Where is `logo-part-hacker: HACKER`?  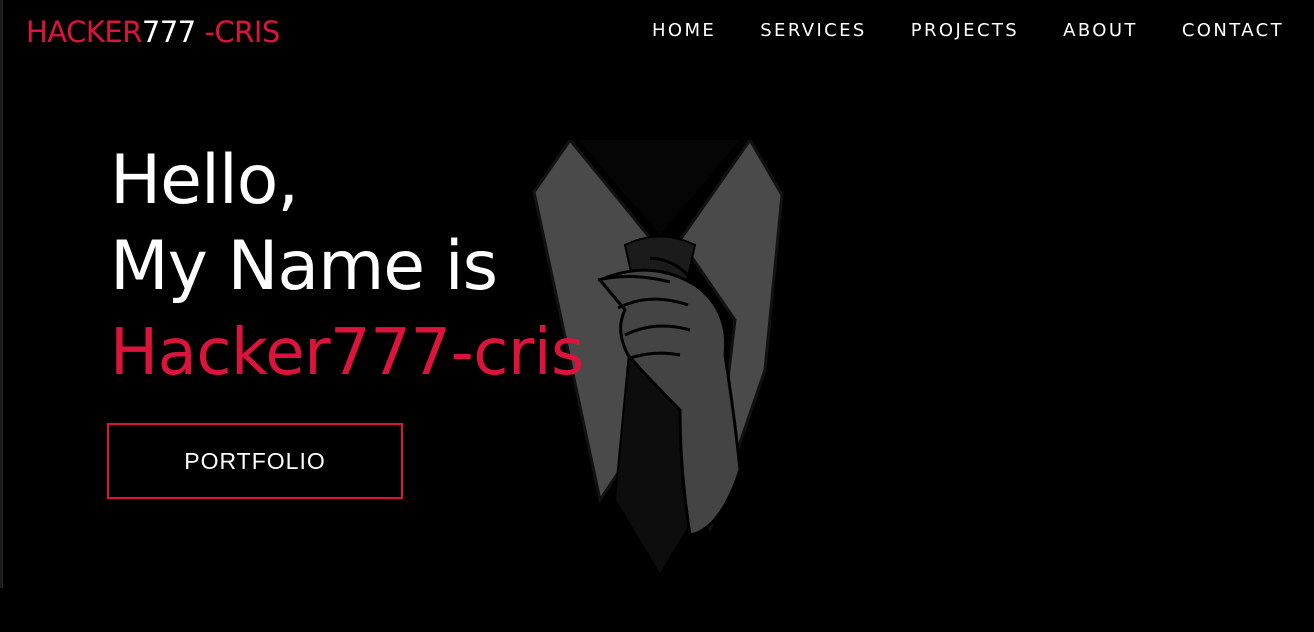 logo-part-hacker: HACKER is located at coordinates (84, 32).